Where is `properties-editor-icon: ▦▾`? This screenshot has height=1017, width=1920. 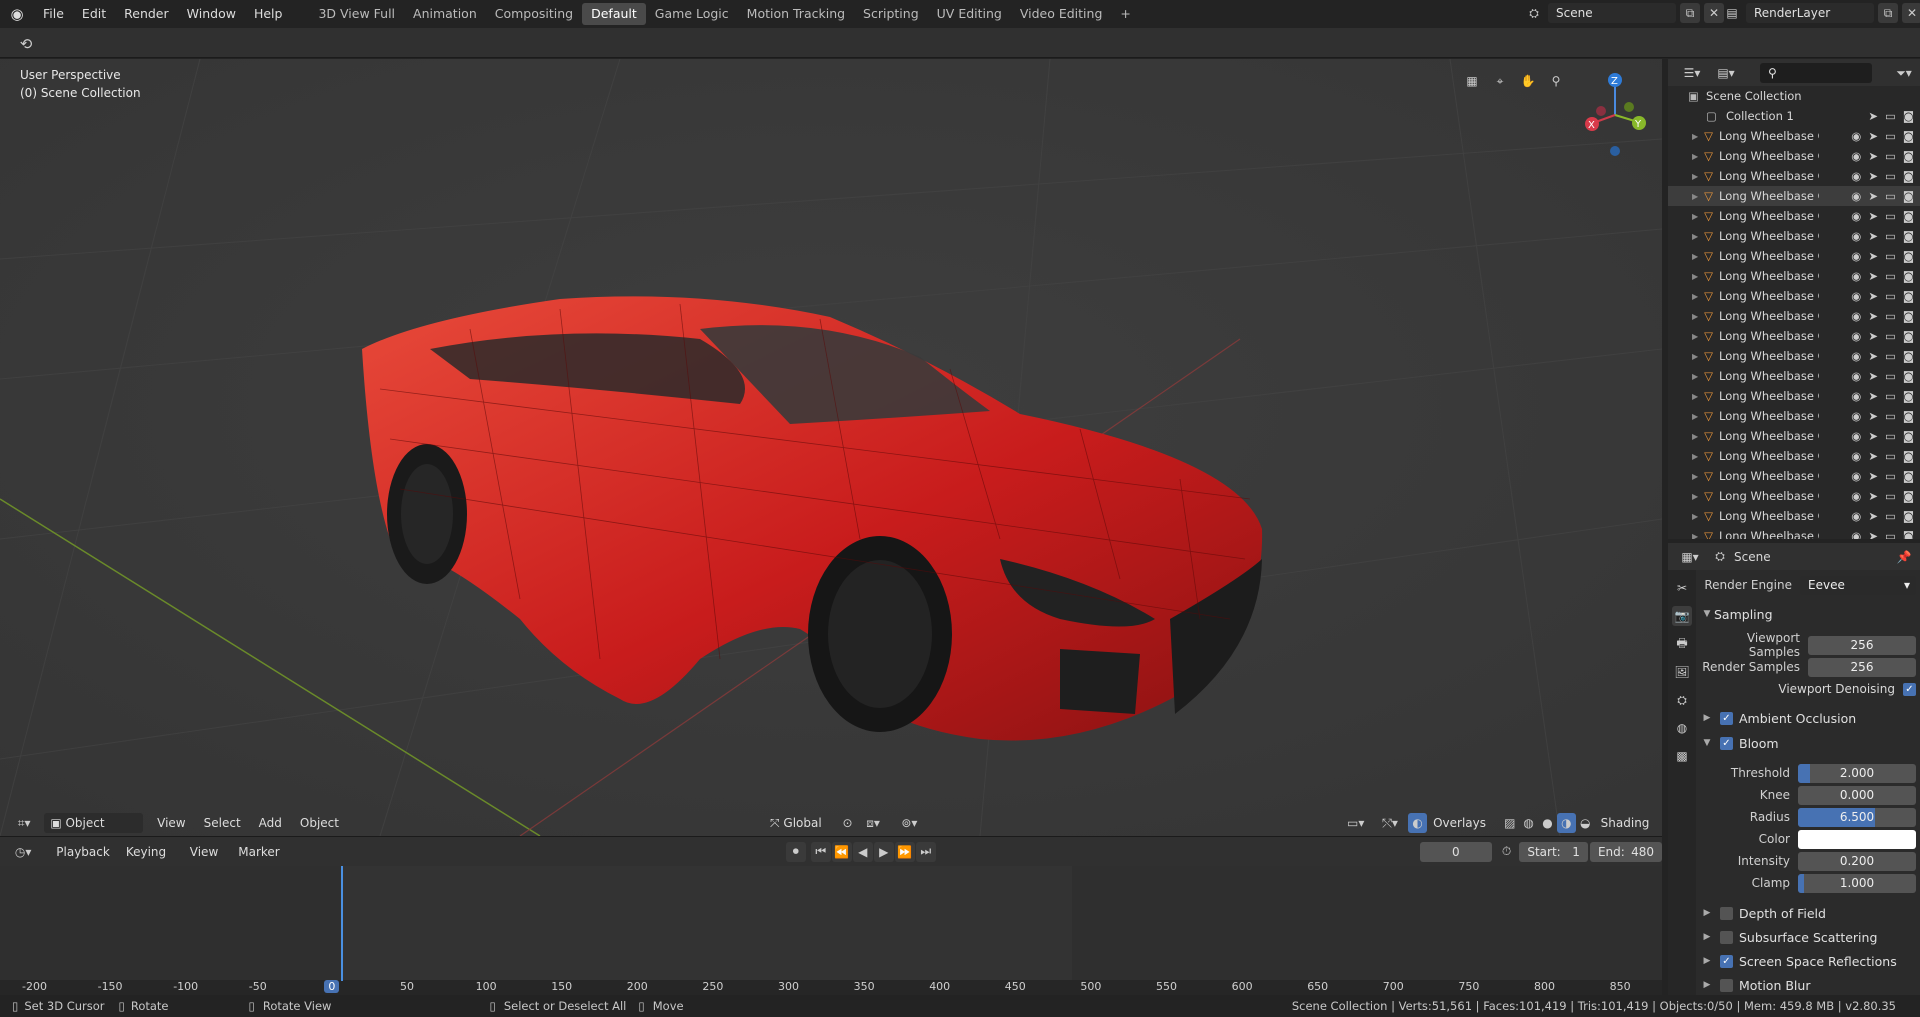 properties-editor-icon: ▦▾ is located at coordinates (1690, 557).